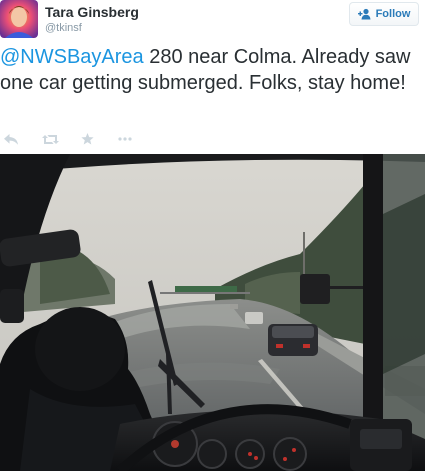  Describe the element at coordinates (393, 14) in the screenshot. I see `follow-label: Follow` at that location.